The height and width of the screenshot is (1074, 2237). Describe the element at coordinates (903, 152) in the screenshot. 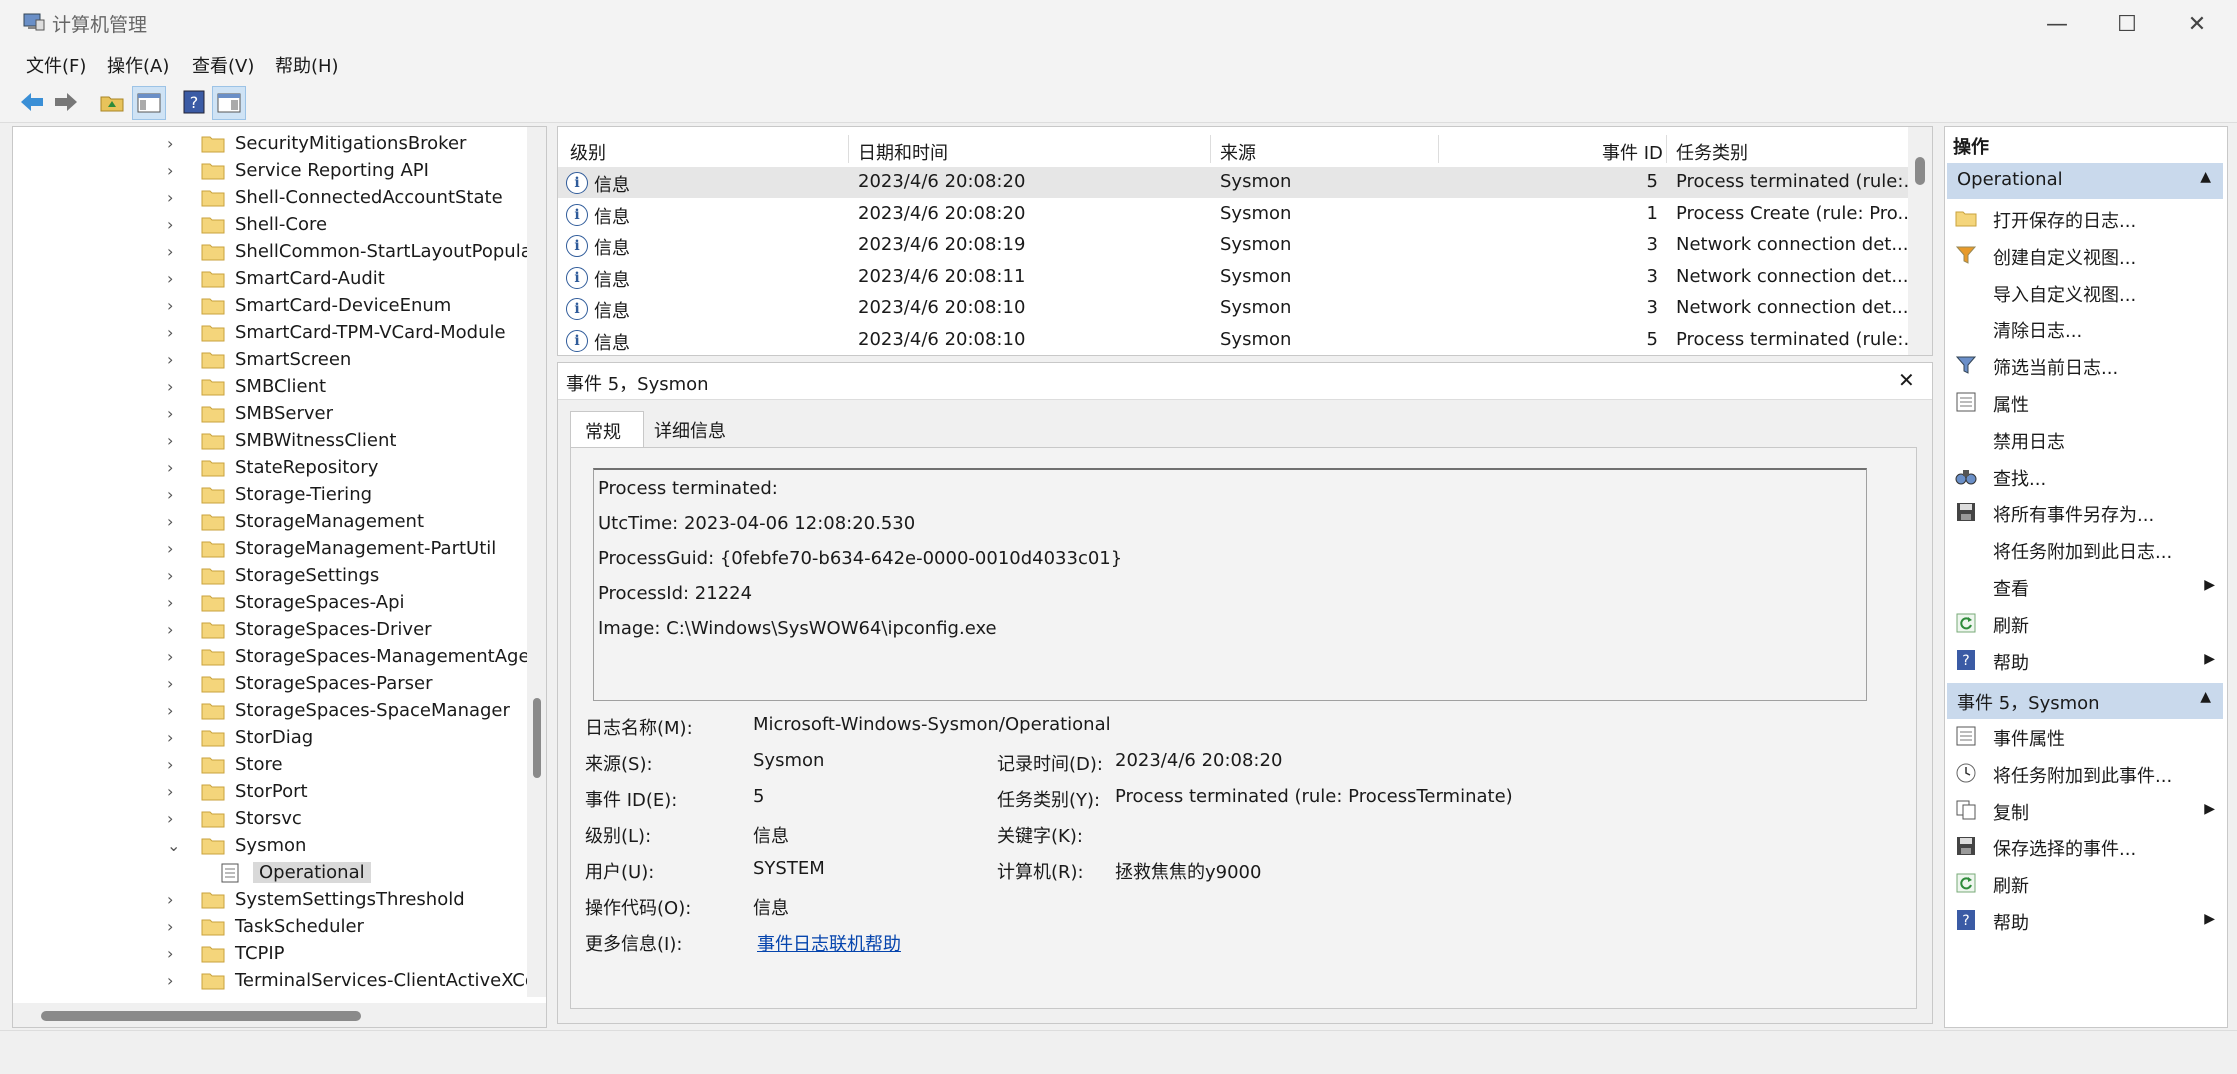

I see `column-header-datetime: 日期和时间` at that location.